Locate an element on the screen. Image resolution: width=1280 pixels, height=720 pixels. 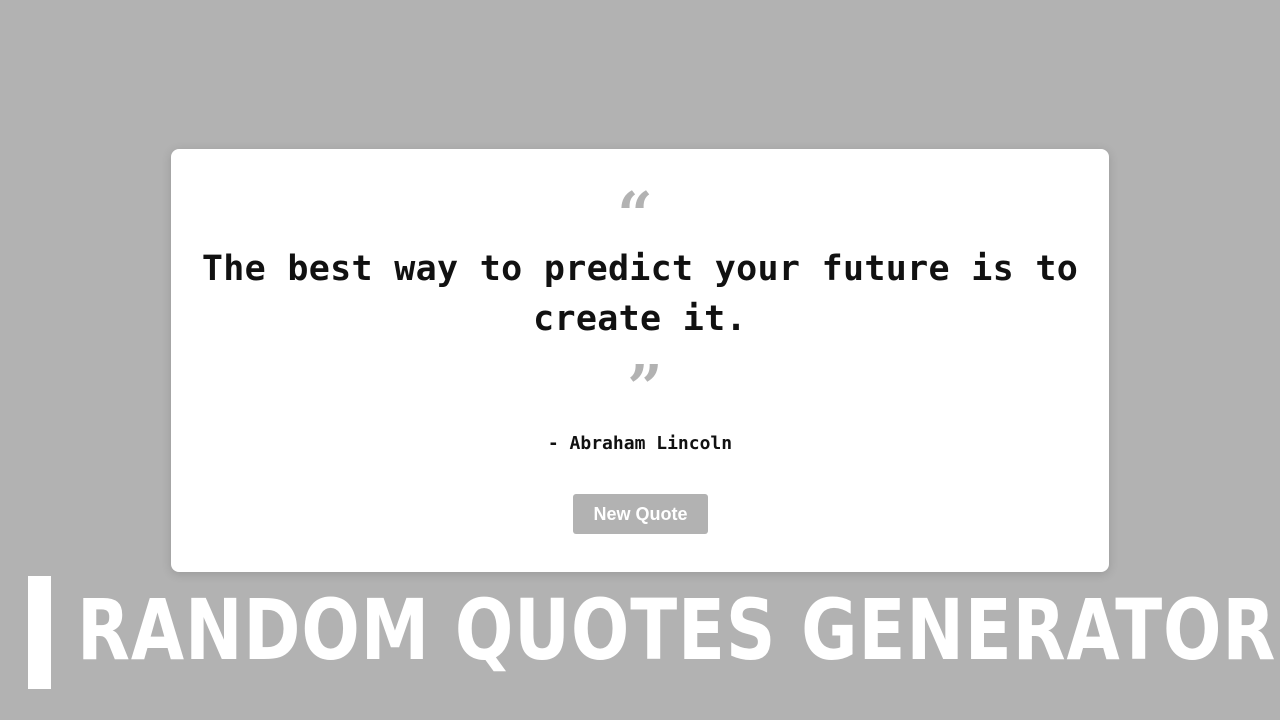
new-quote-button: New Quote is located at coordinates (640, 514).